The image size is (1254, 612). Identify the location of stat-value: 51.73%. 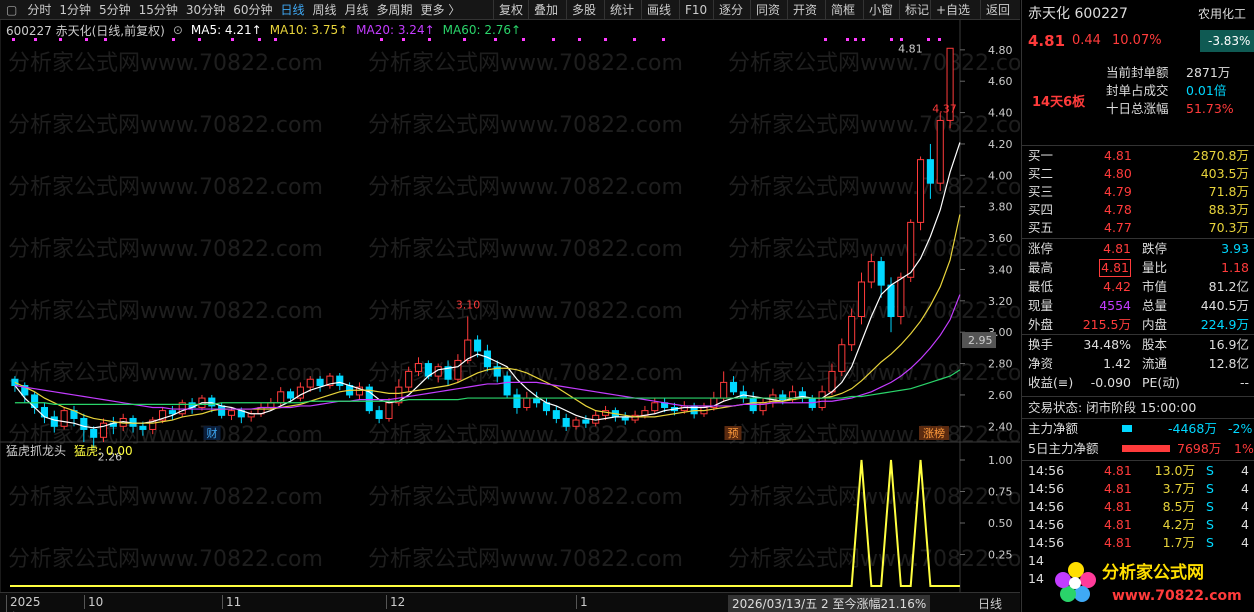
(1210, 108).